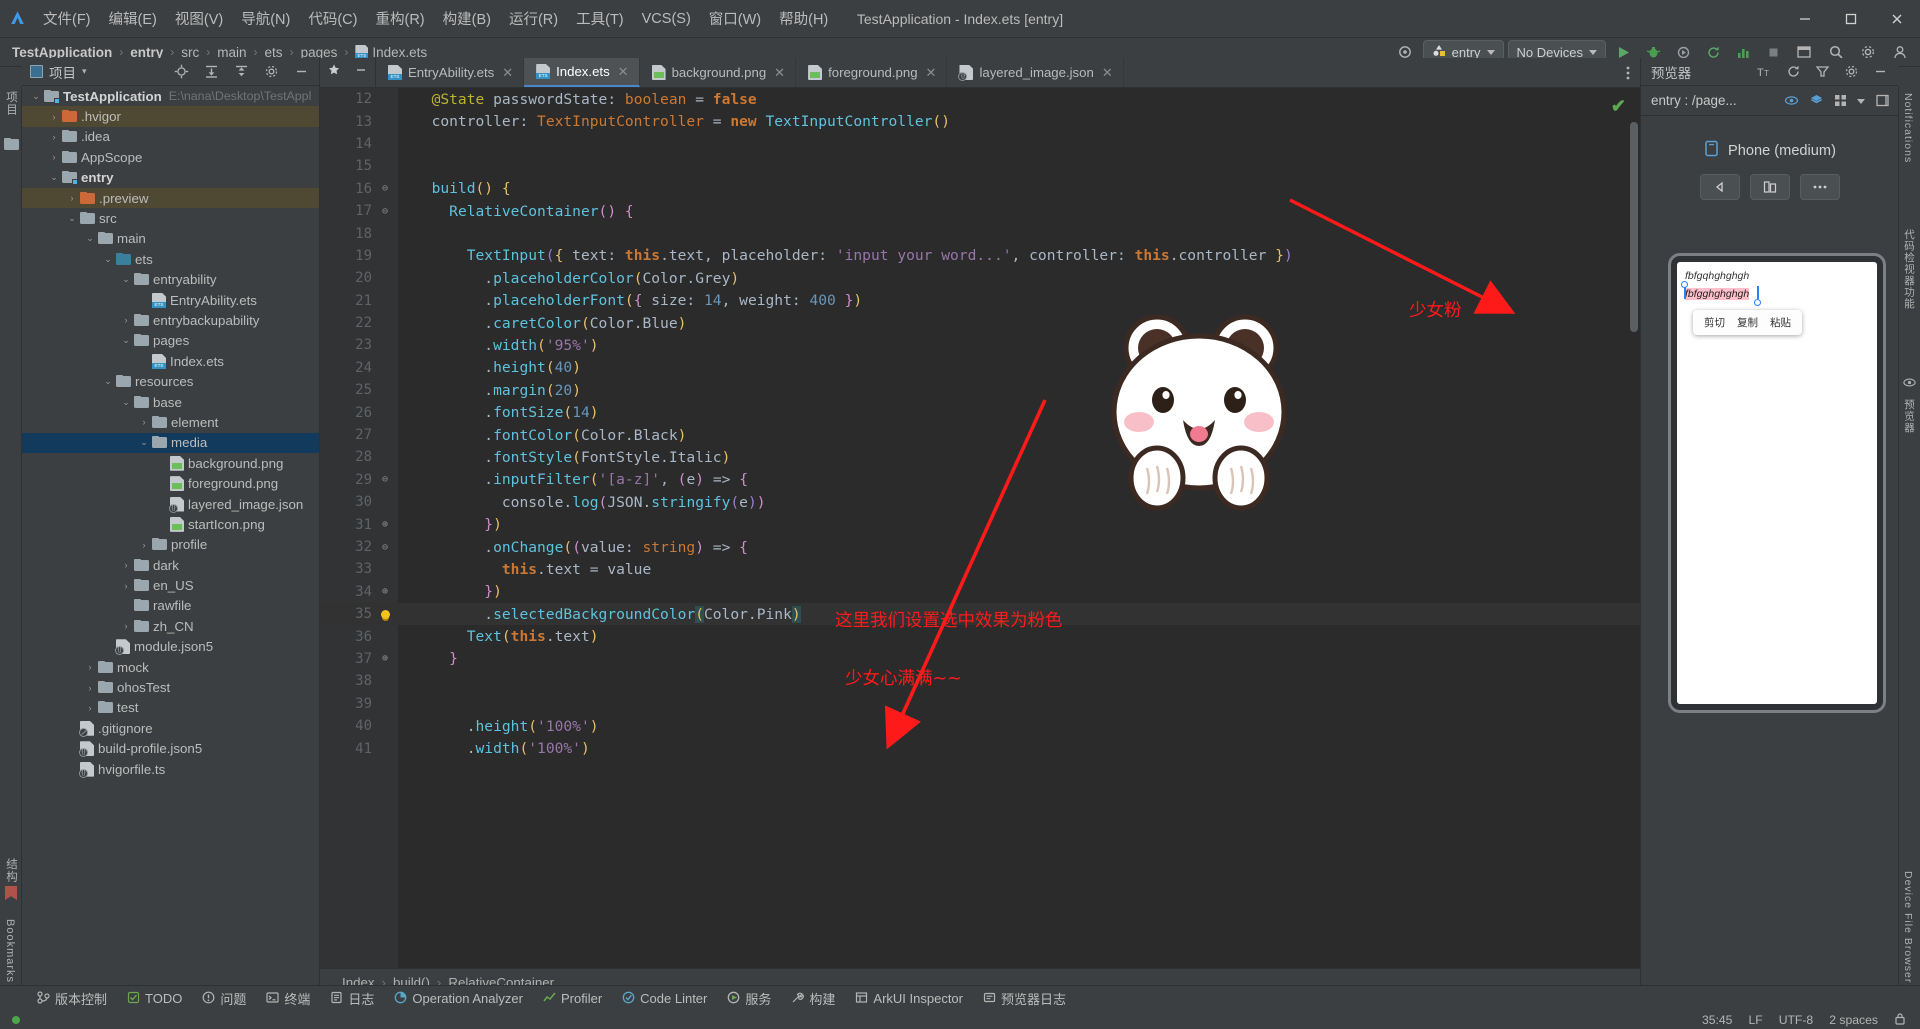 The width and height of the screenshot is (1920, 1029). Describe the element at coordinates (980, 659) in the screenshot. I see `code-line-37: 37 ⊕ }` at that location.